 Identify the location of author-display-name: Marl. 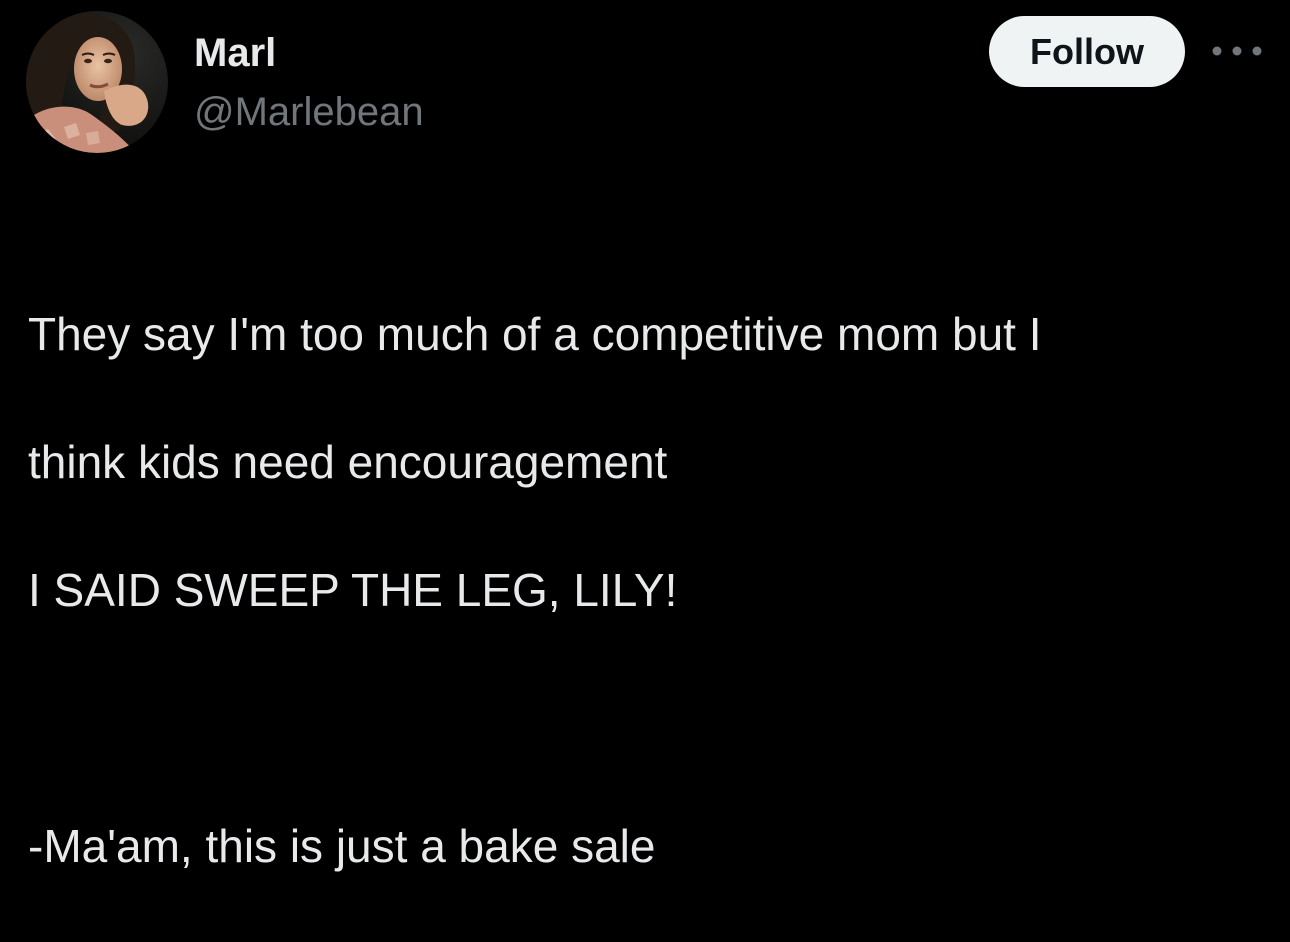
(235, 53).